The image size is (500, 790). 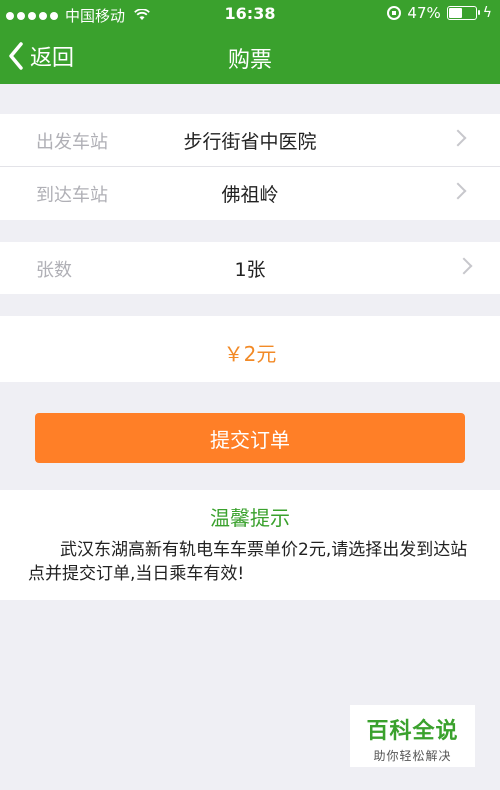 I want to click on battery-percent: 47%, so click(x=424, y=13).